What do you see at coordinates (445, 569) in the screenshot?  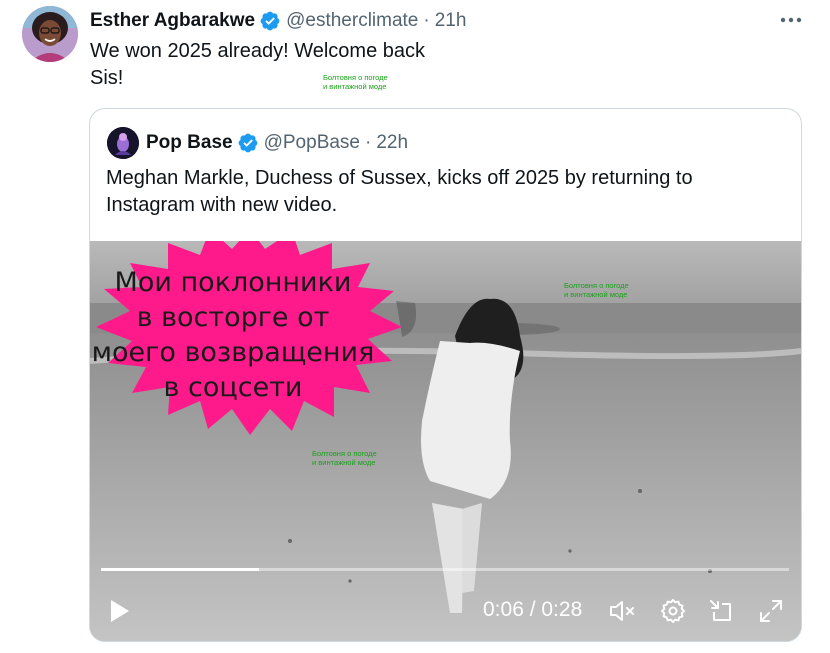 I see `video-progress-bar` at bounding box center [445, 569].